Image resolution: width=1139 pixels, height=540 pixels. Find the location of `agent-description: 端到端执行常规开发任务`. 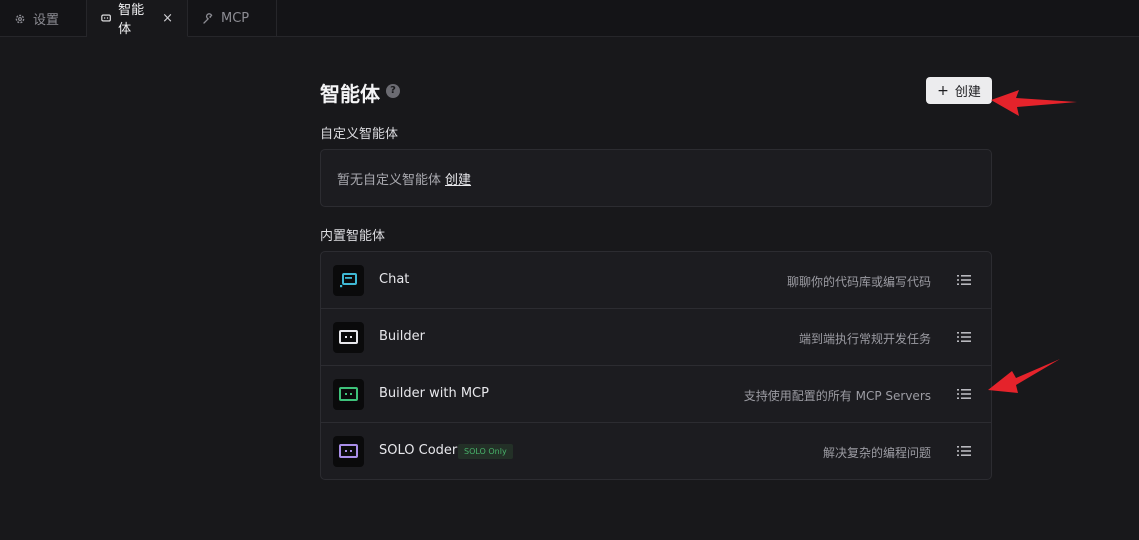

agent-description: 端到端执行常规开发任务 is located at coordinates (864, 339).